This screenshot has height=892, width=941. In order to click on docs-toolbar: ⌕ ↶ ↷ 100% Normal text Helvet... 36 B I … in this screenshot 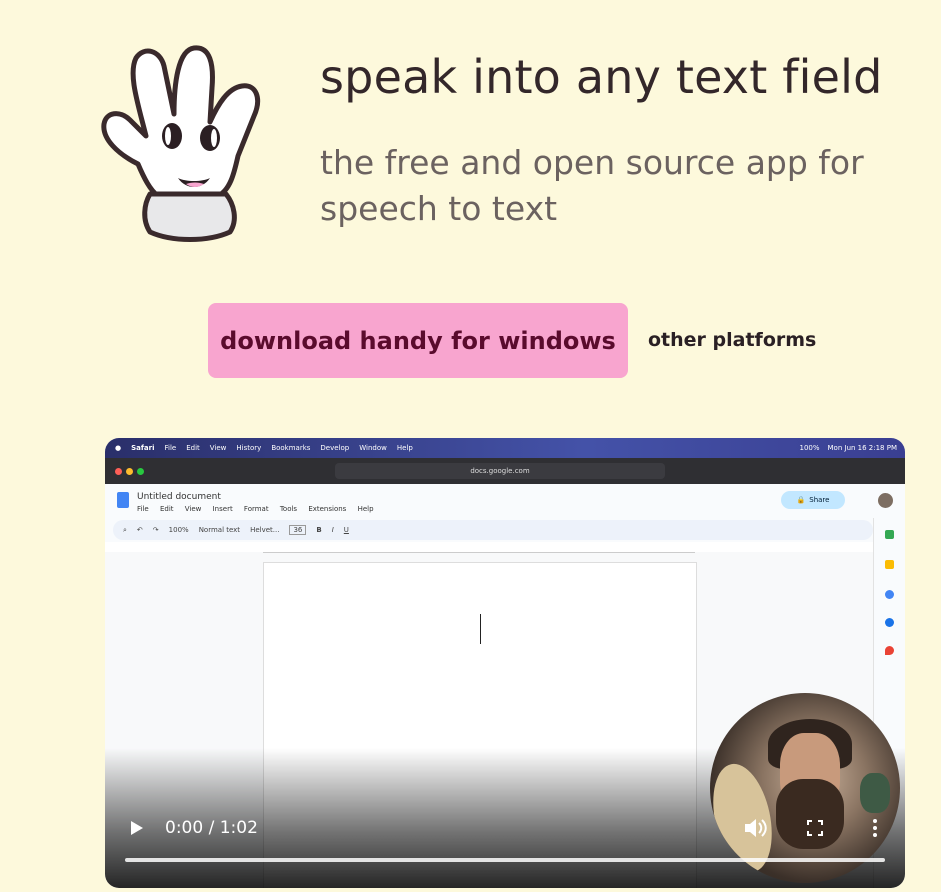, I will do `click(493, 530)`.